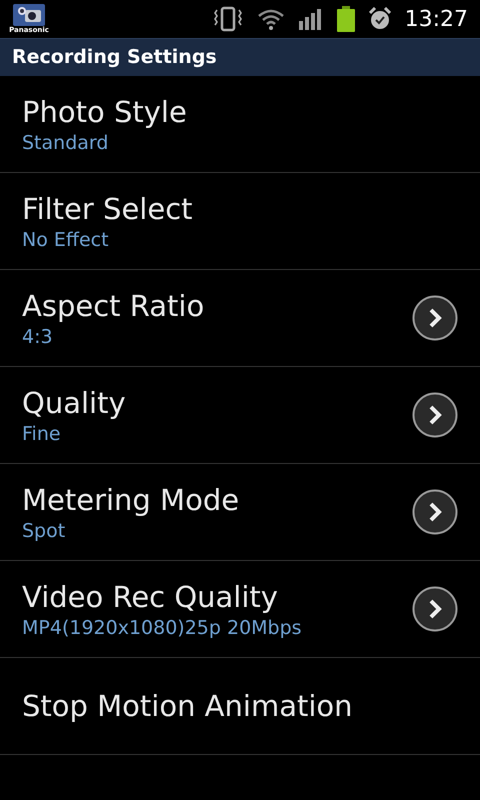 The height and width of the screenshot is (800, 480). Describe the element at coordinates (108, 209) in the screenshot. I see `setting-title: Filter Select` at that location.